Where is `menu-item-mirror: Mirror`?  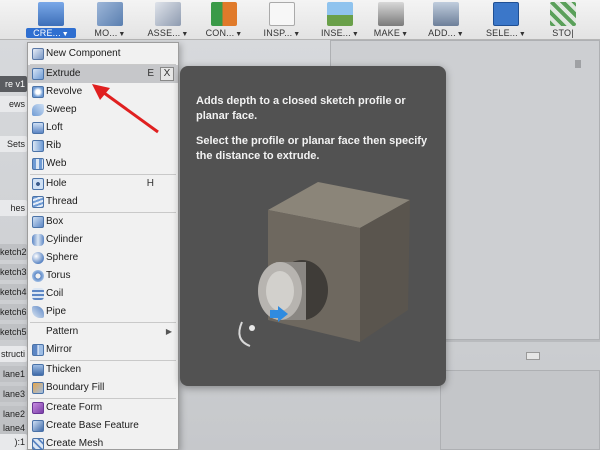 menu-item-mirror: Mirror is located at coordinates (103, 350).